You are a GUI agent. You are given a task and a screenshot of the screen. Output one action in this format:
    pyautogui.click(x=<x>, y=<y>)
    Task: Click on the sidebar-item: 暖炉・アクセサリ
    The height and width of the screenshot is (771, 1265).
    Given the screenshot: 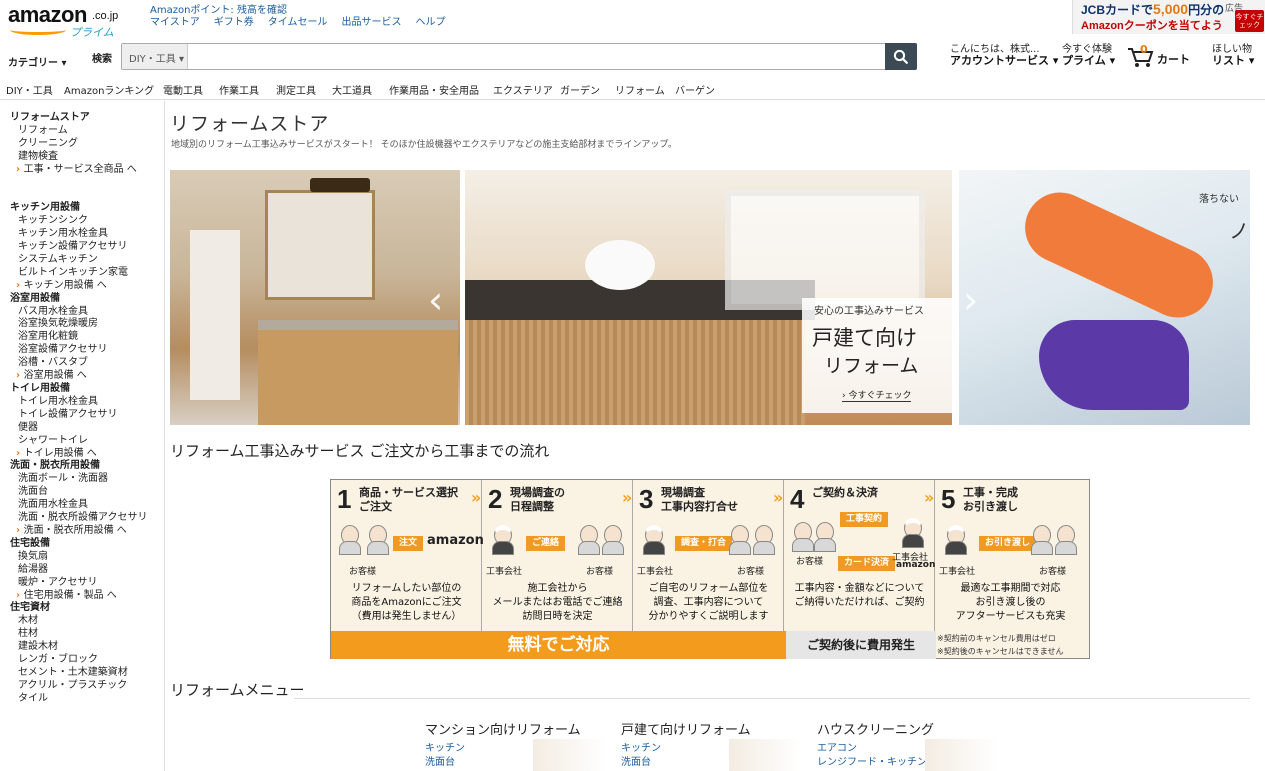 What is the action you would take?
    pyautogui.click(x=82, y=583)
    